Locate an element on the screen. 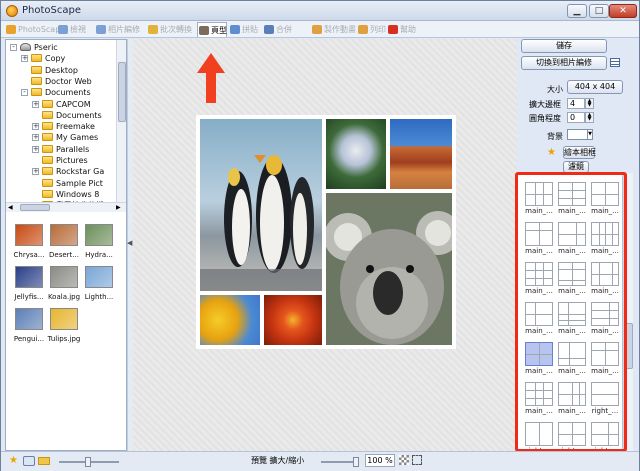  photo-border-button: 繪本相框 is located at coordinates (579, 152).